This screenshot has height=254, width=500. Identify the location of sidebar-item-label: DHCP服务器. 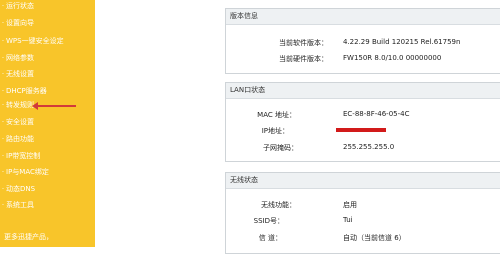
(26, 91).